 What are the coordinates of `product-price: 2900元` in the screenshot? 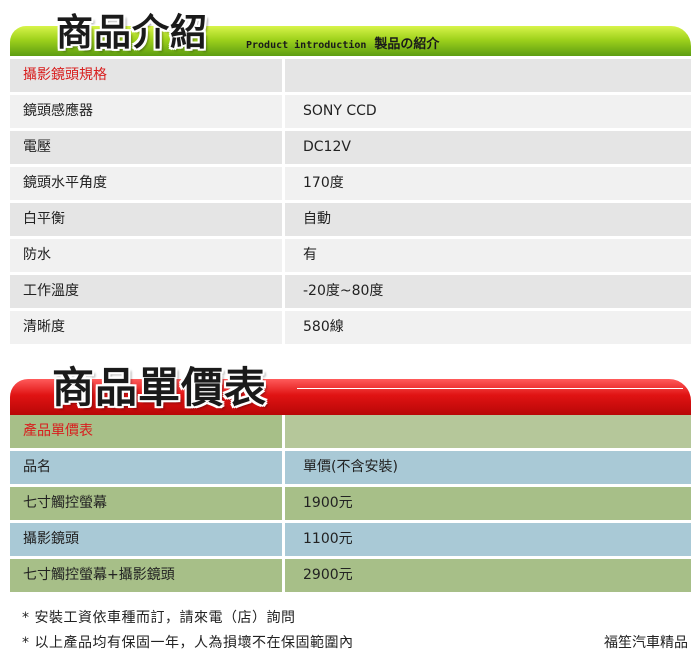 It's located at (488, 575).